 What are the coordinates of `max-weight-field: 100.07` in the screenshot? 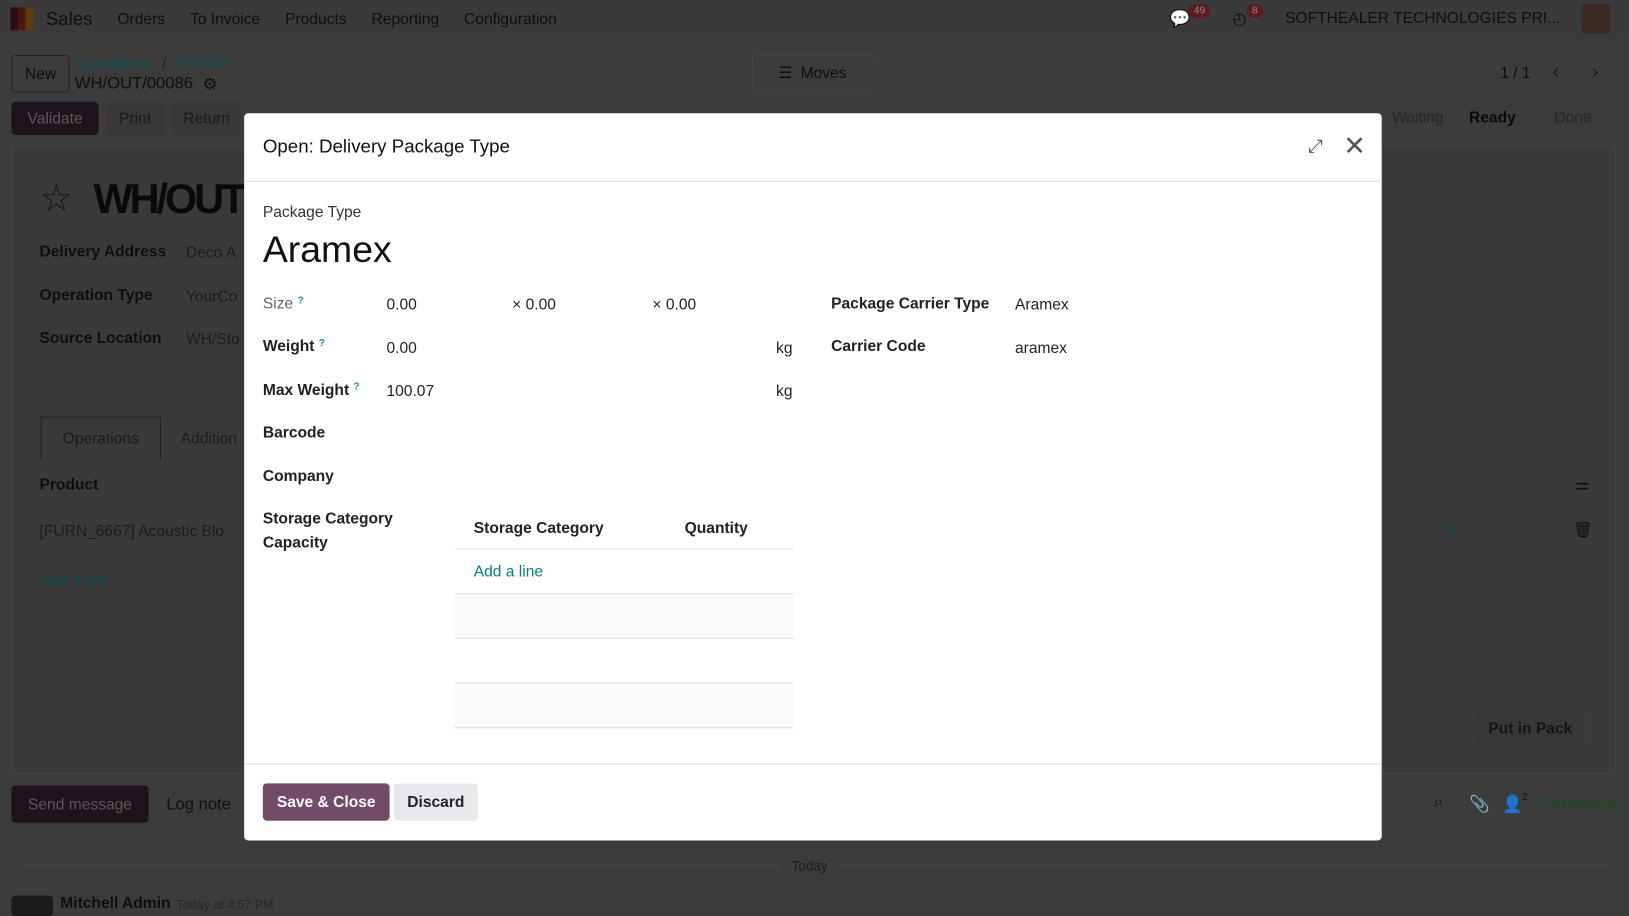 It's located at (410, 391).